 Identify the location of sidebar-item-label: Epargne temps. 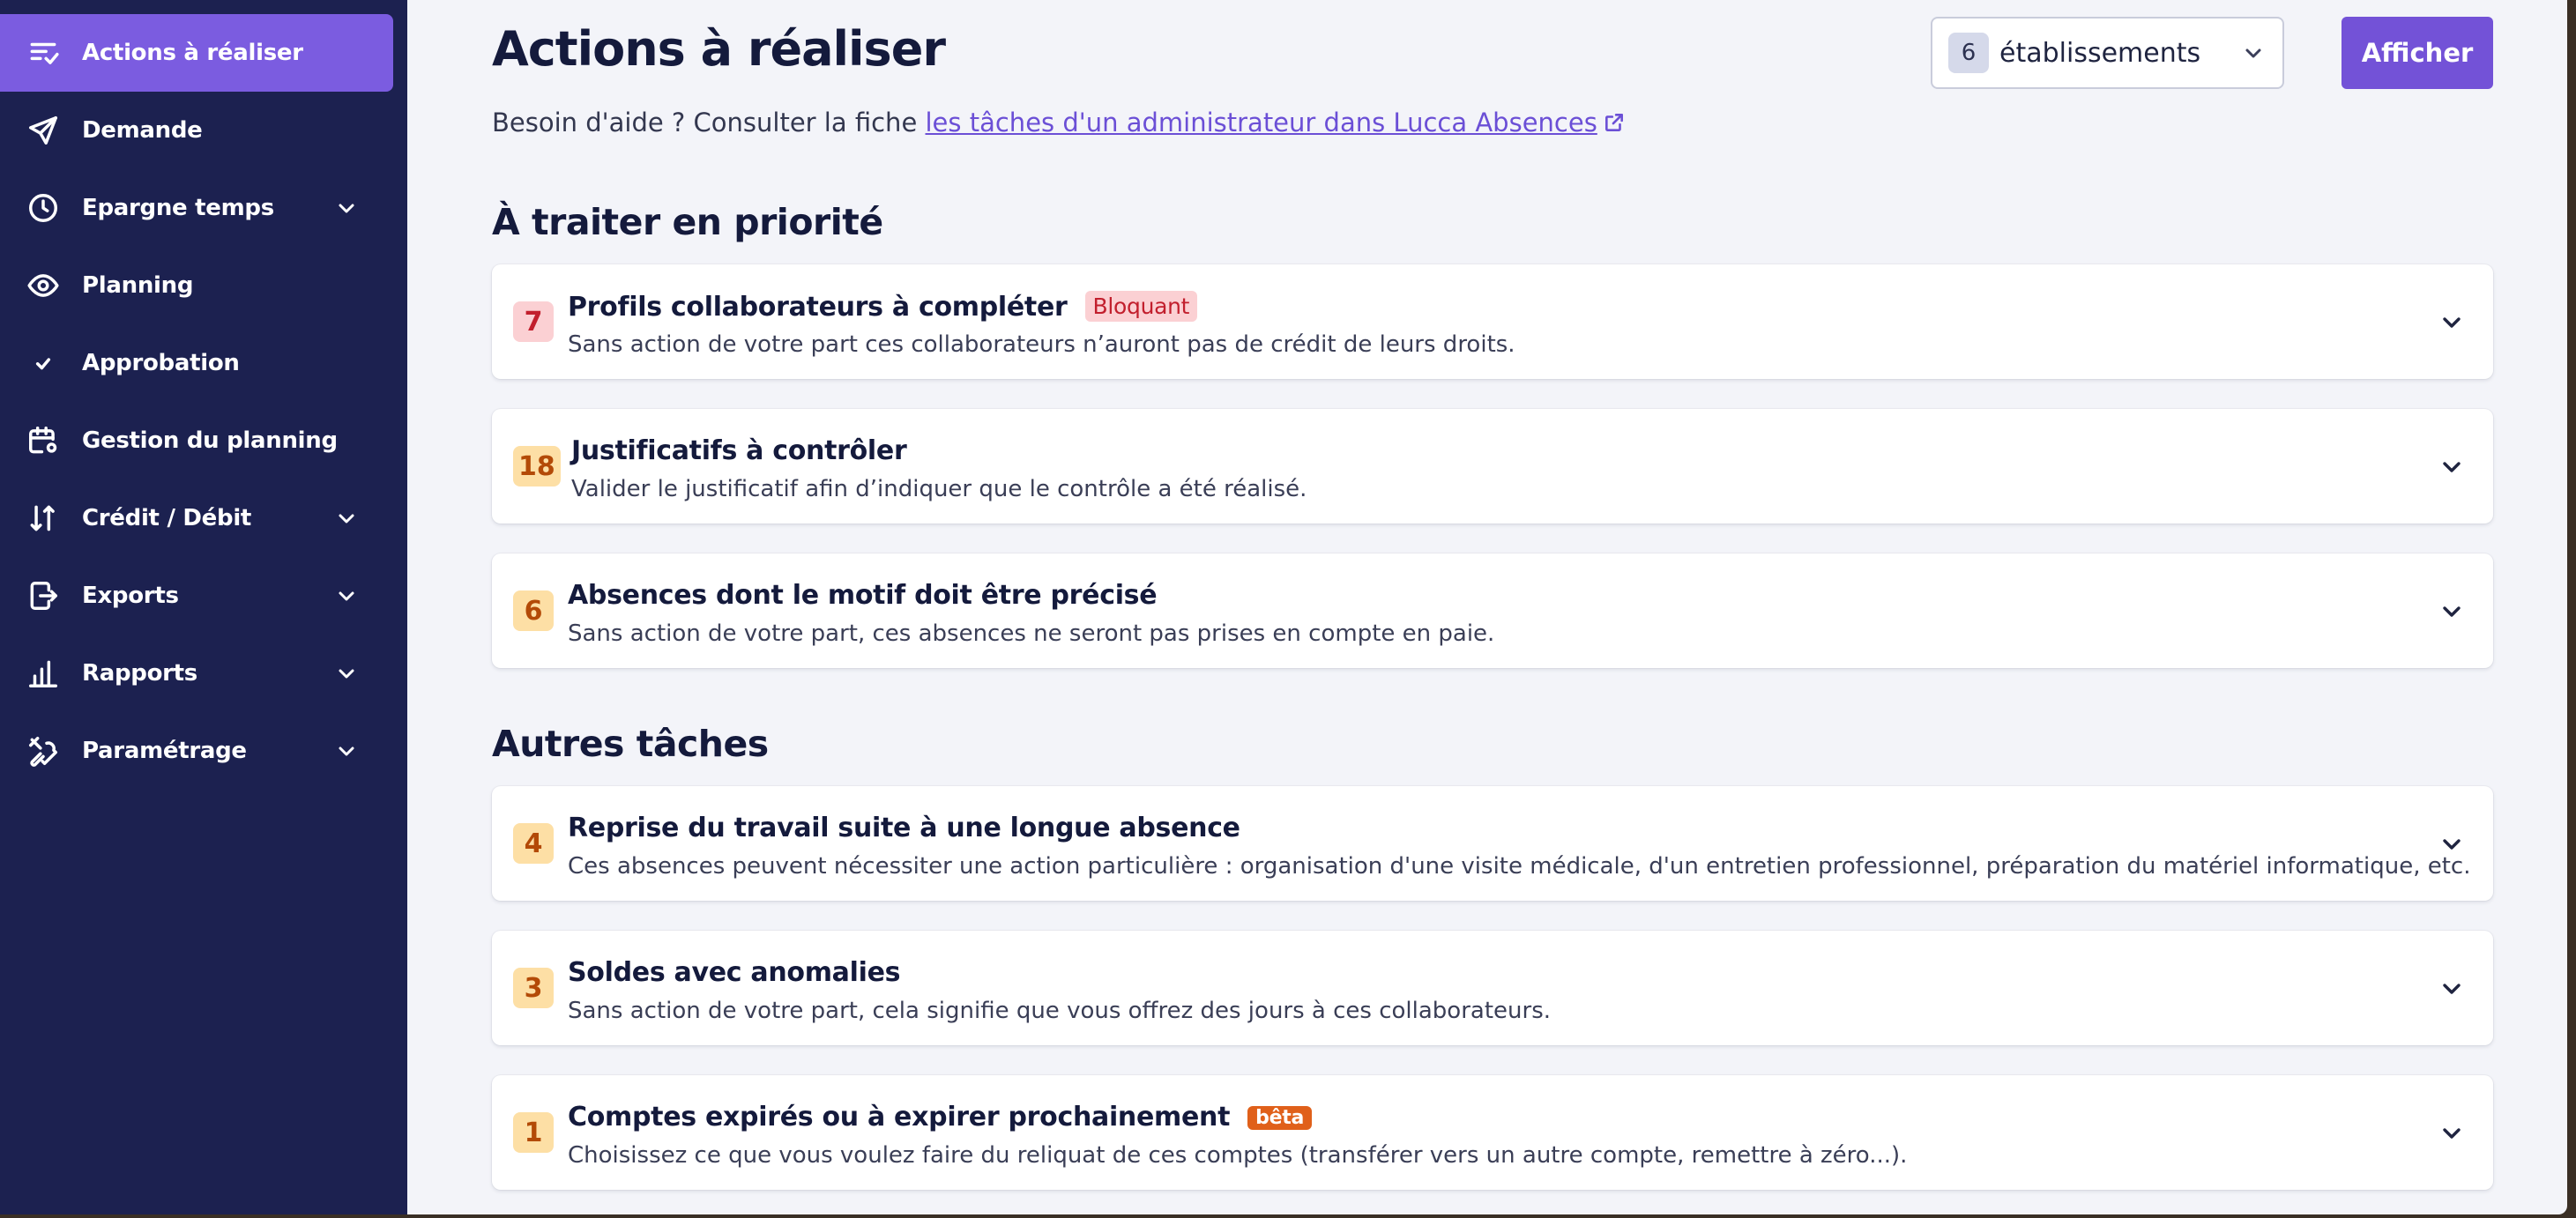
(178, 208).